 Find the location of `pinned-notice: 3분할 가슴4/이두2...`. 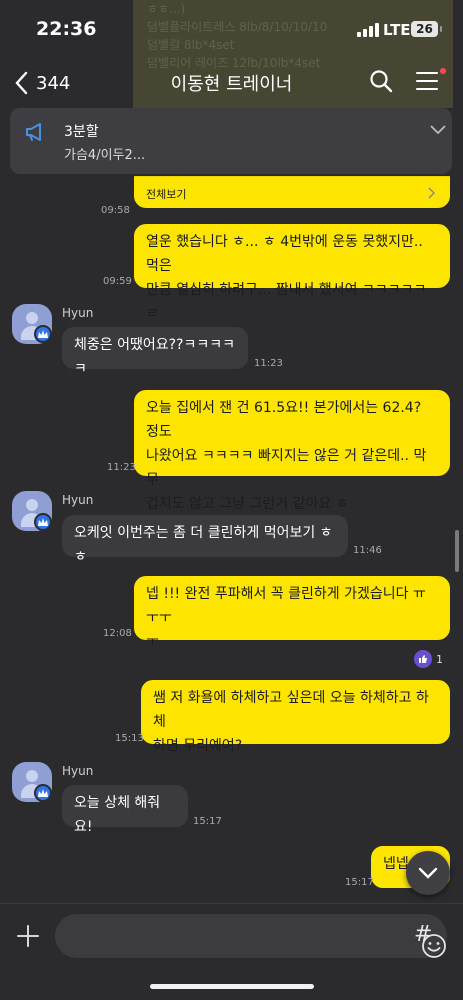

pinned-notice: 3분할 가슴4/이두2... is located at coordinates (231, 141).